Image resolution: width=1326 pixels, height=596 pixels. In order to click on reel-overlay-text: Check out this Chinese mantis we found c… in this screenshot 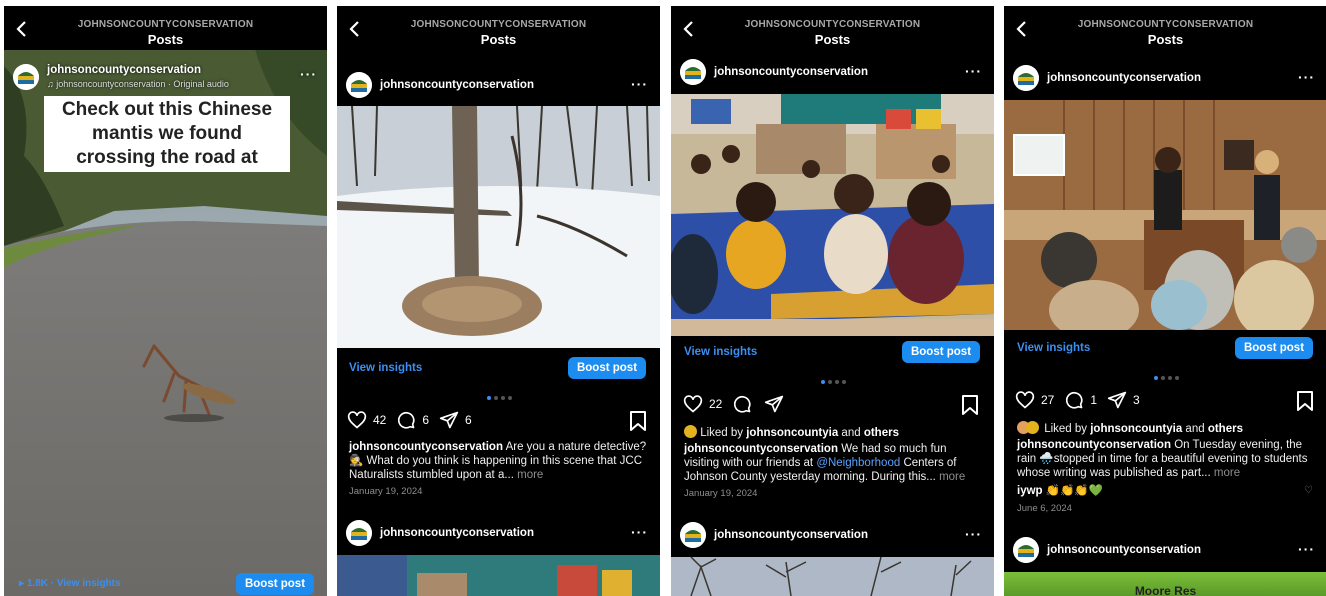, I will do `click(167, 134)`.